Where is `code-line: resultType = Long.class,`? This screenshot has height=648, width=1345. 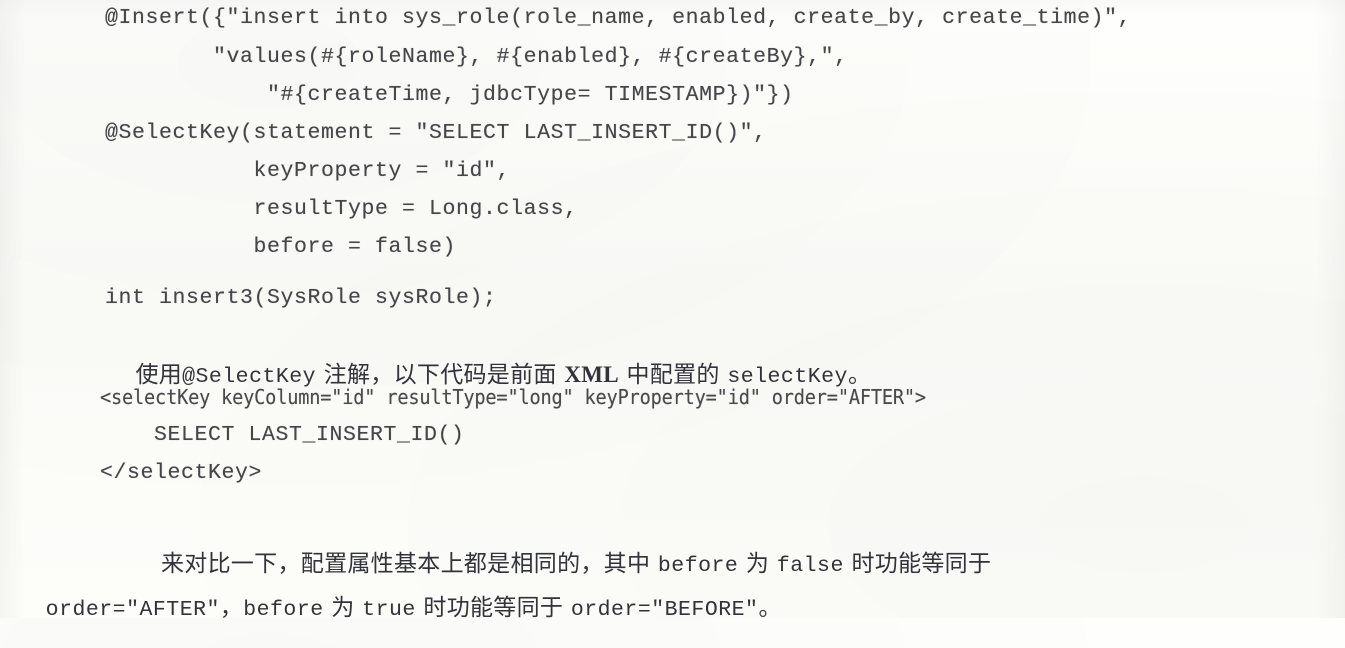
code-line: resultType = Long.class, is located at coordinates (341, 209).